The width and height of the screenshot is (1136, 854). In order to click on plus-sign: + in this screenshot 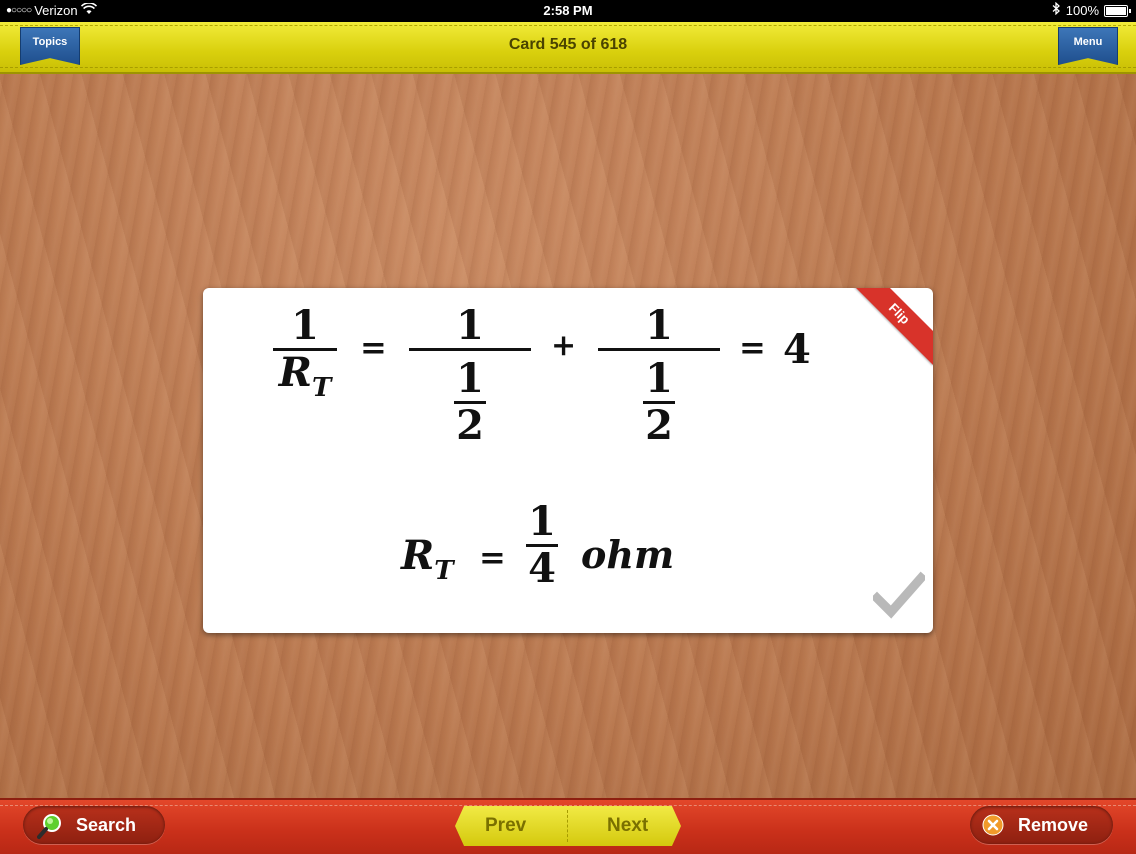, I will do `click(564, 345)`.